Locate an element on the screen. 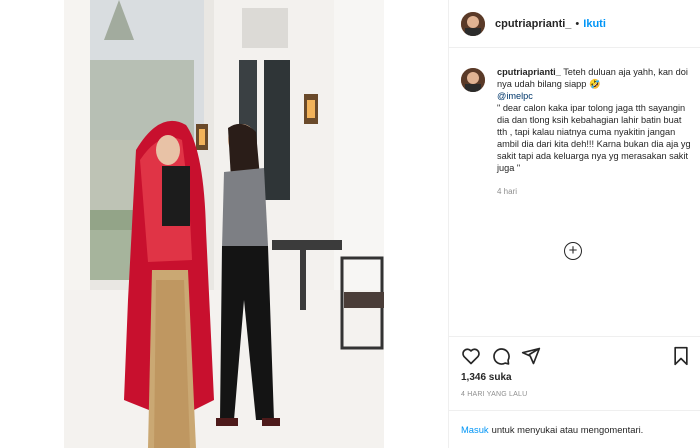 This screenshot has height=448, width=700. login-prompt-bar: Masuk untuk menyukai atau mengomentari. is located at coordinates (574, 429).